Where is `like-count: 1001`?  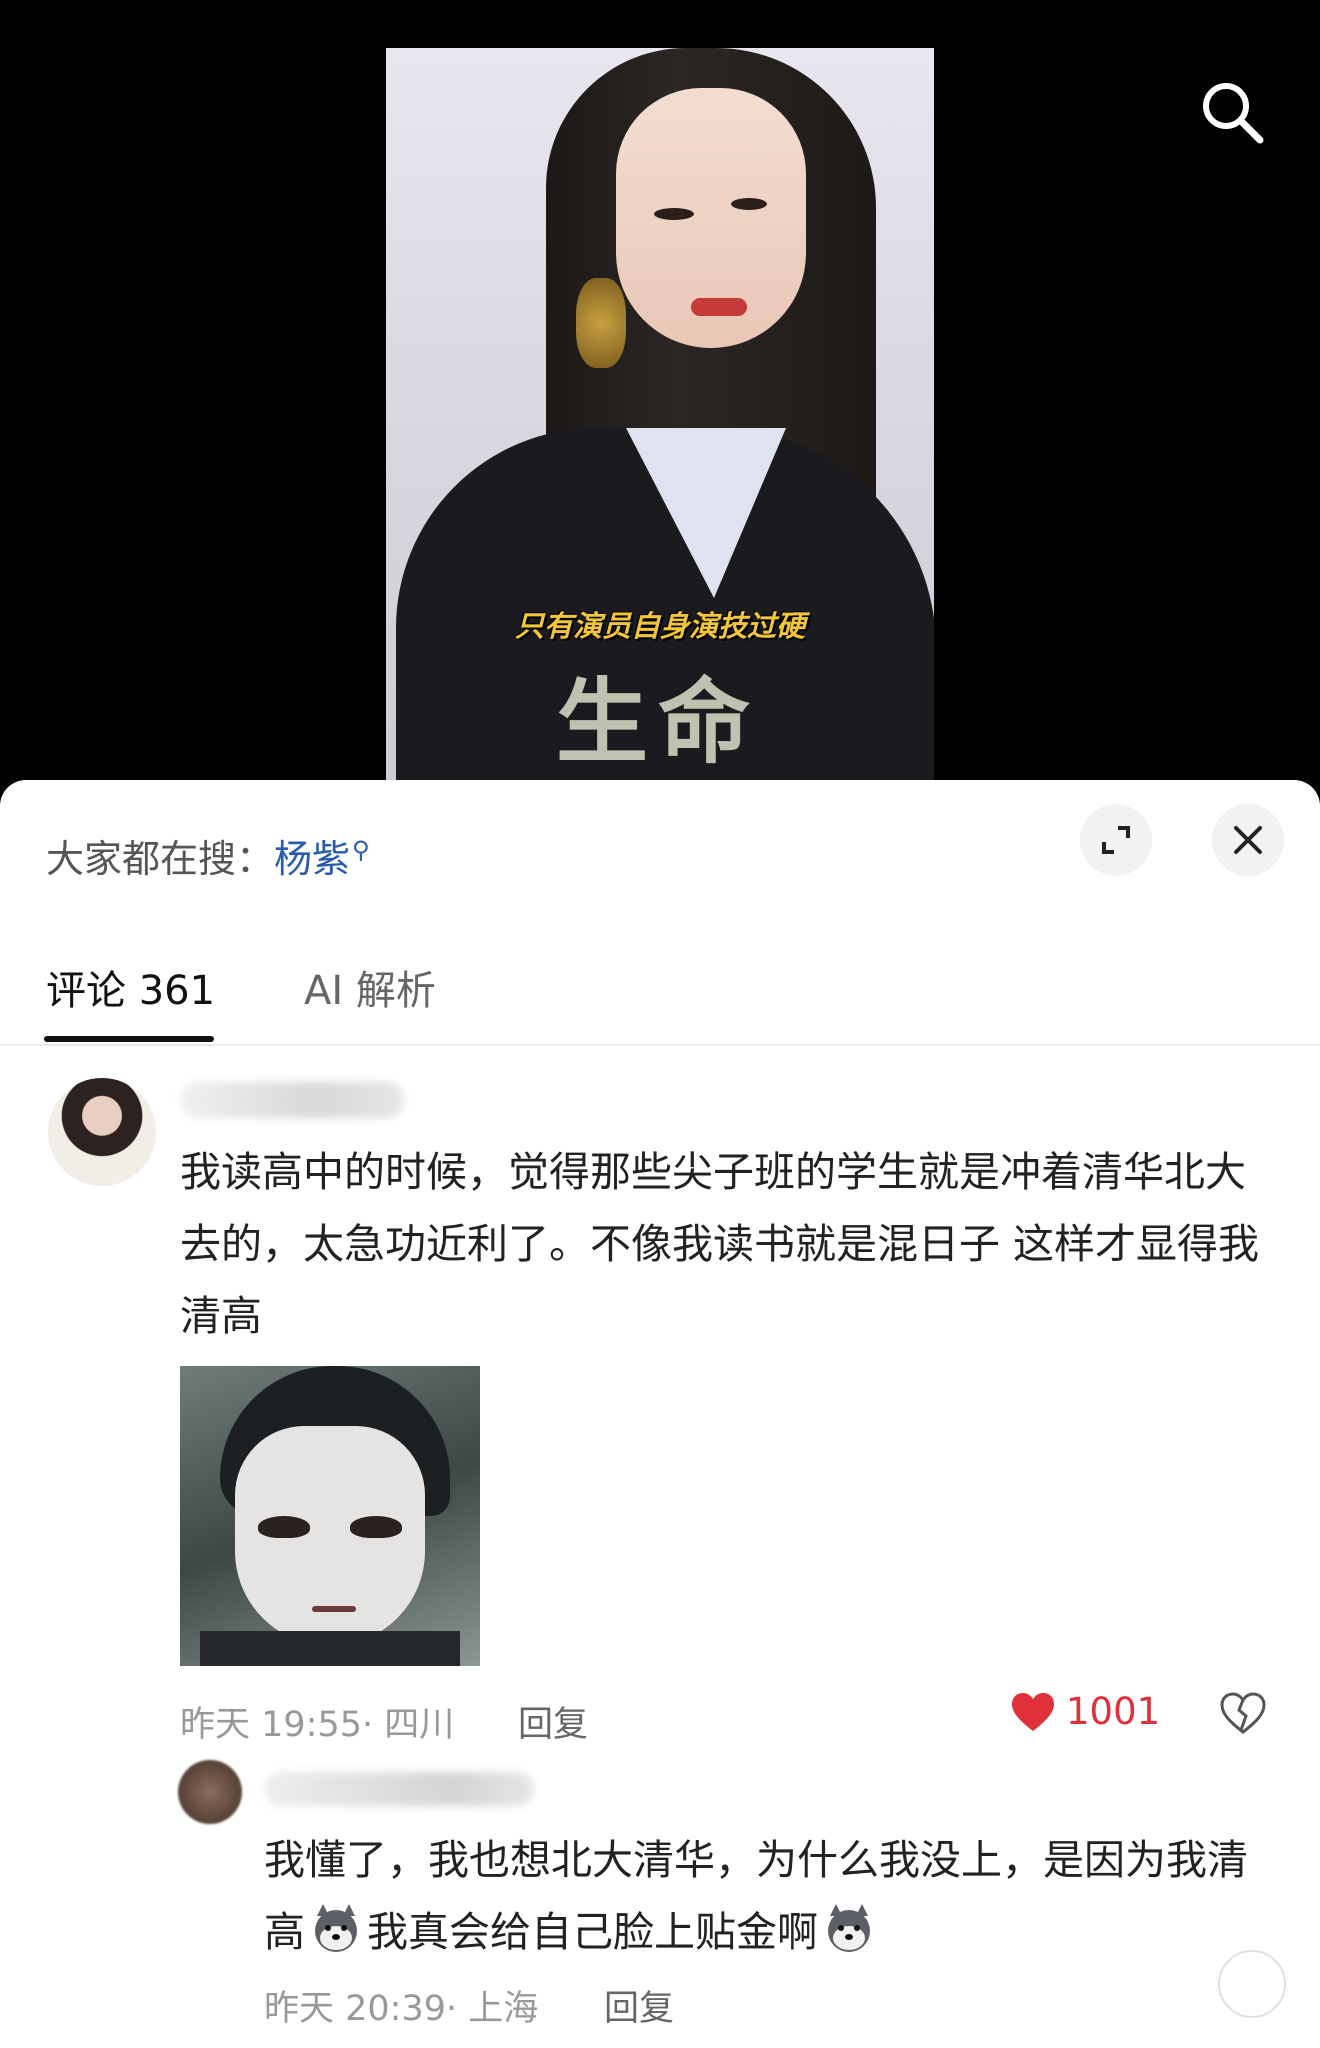
like-count: 1001 is located at coordinates (1113, 1711).